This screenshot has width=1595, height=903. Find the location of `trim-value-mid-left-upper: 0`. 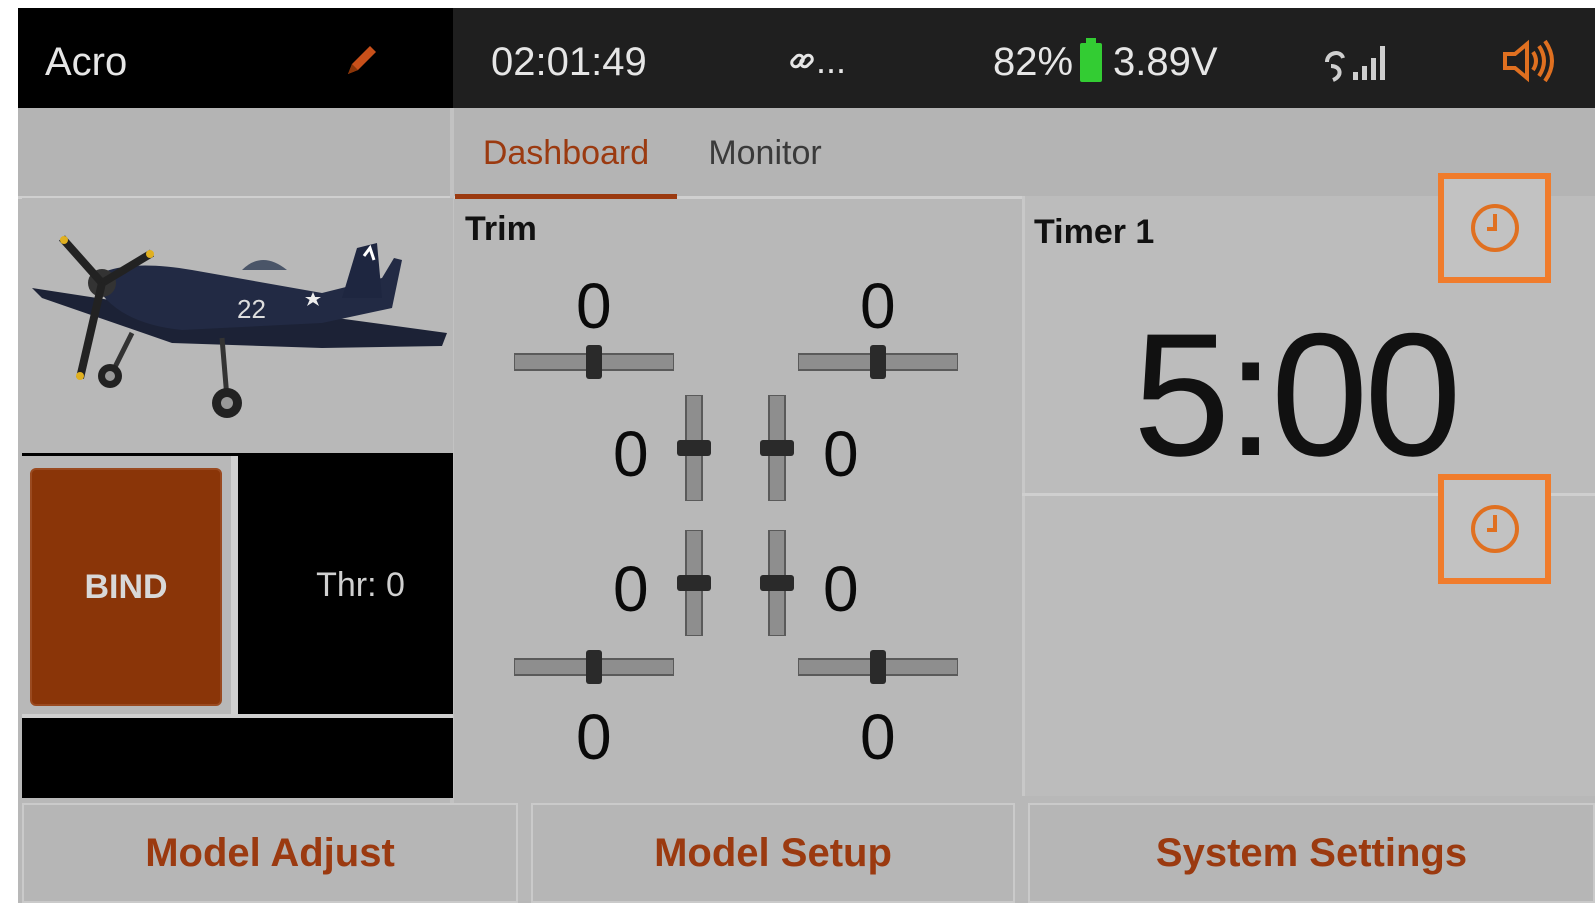

trim-value-mid-left-upper: 0 is located at coordinates (631, 454).